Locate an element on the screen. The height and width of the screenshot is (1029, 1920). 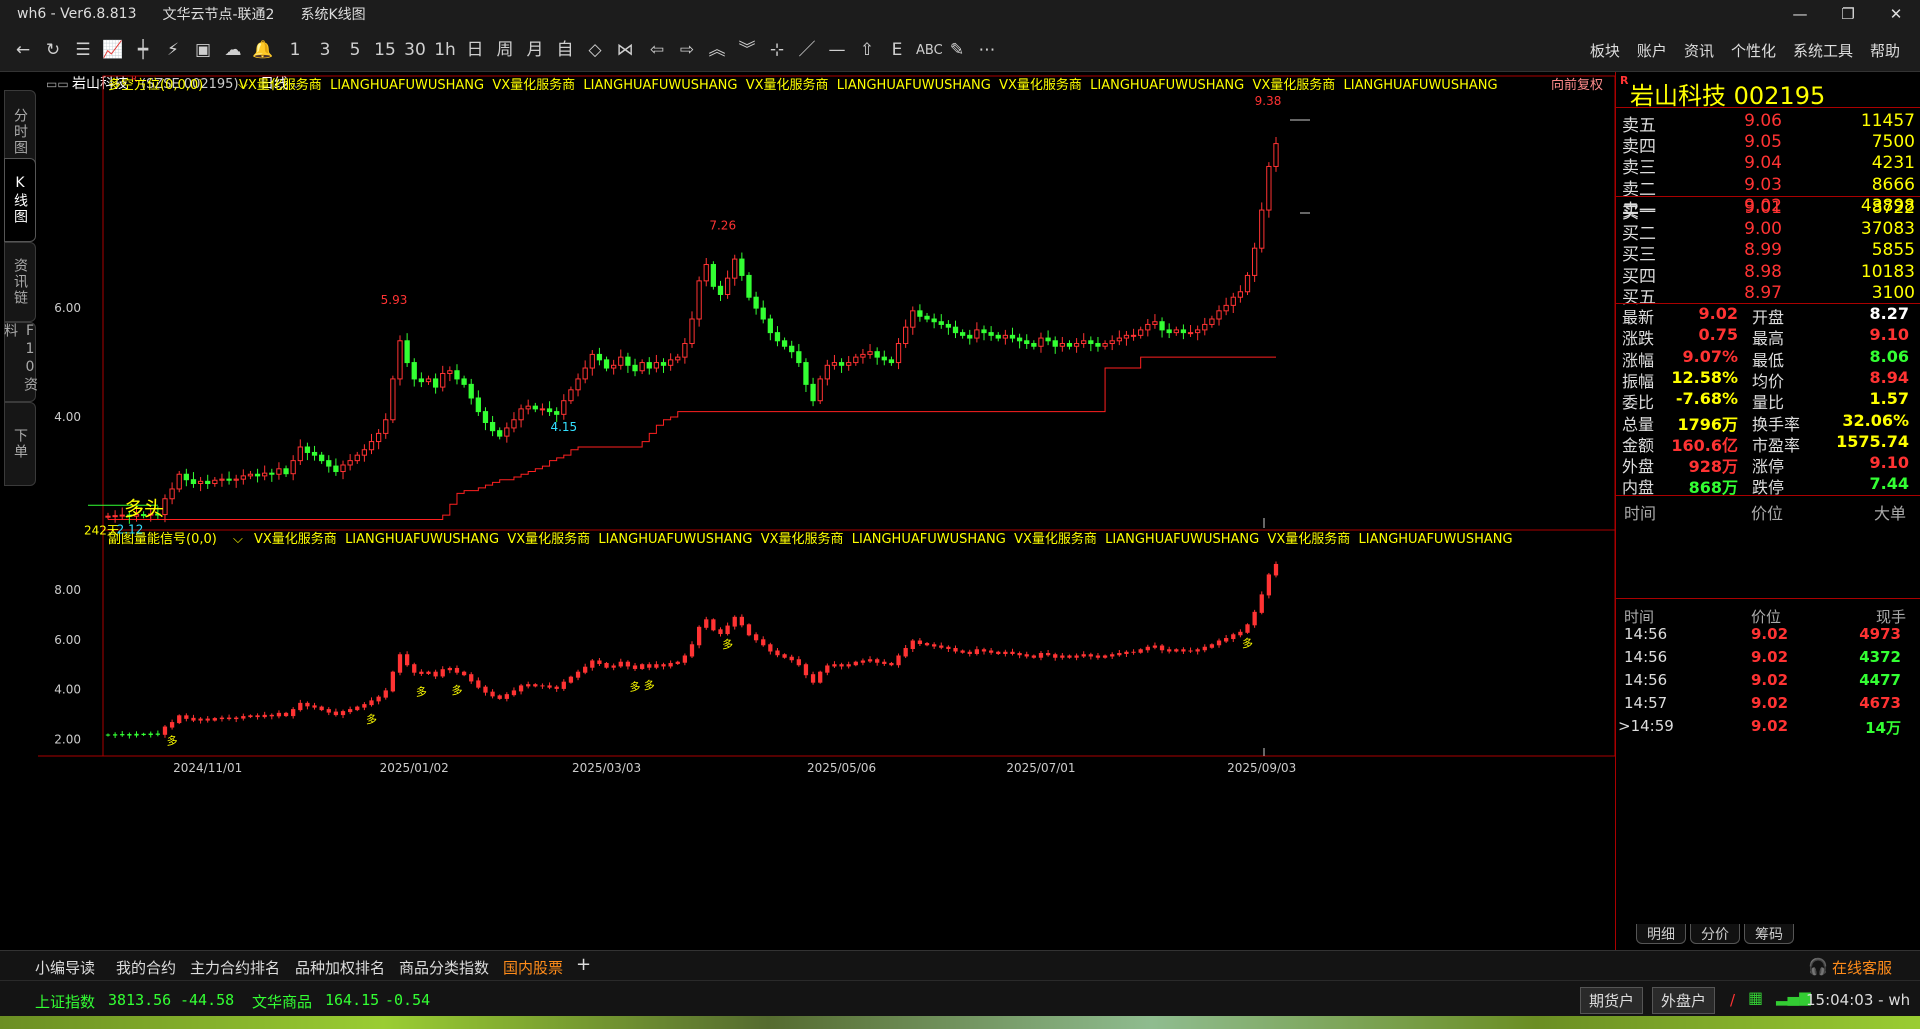
candle-icon: ┿ is located at coordinates (143, 50).